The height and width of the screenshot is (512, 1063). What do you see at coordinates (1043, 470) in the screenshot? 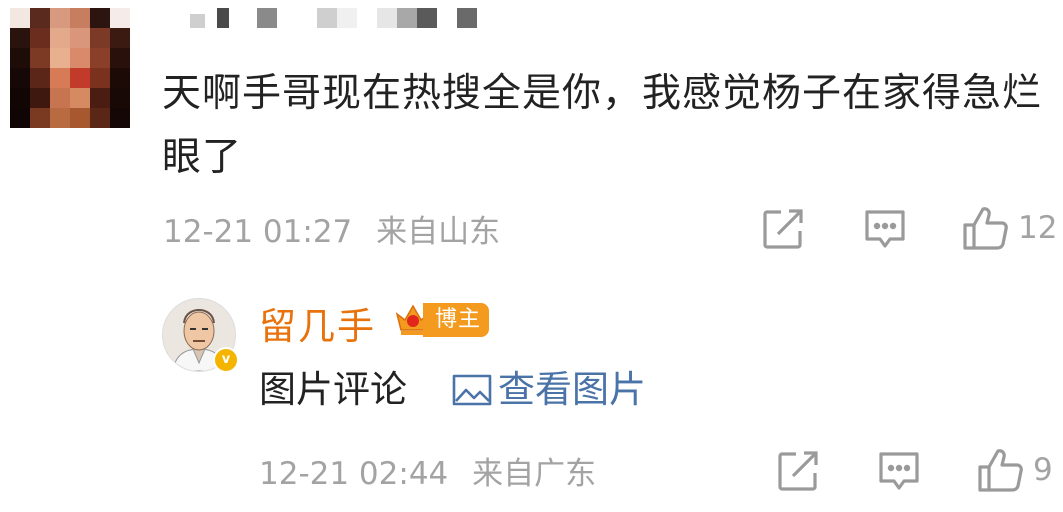
I see `like-count: 9` at bounding box center [1043, 470].